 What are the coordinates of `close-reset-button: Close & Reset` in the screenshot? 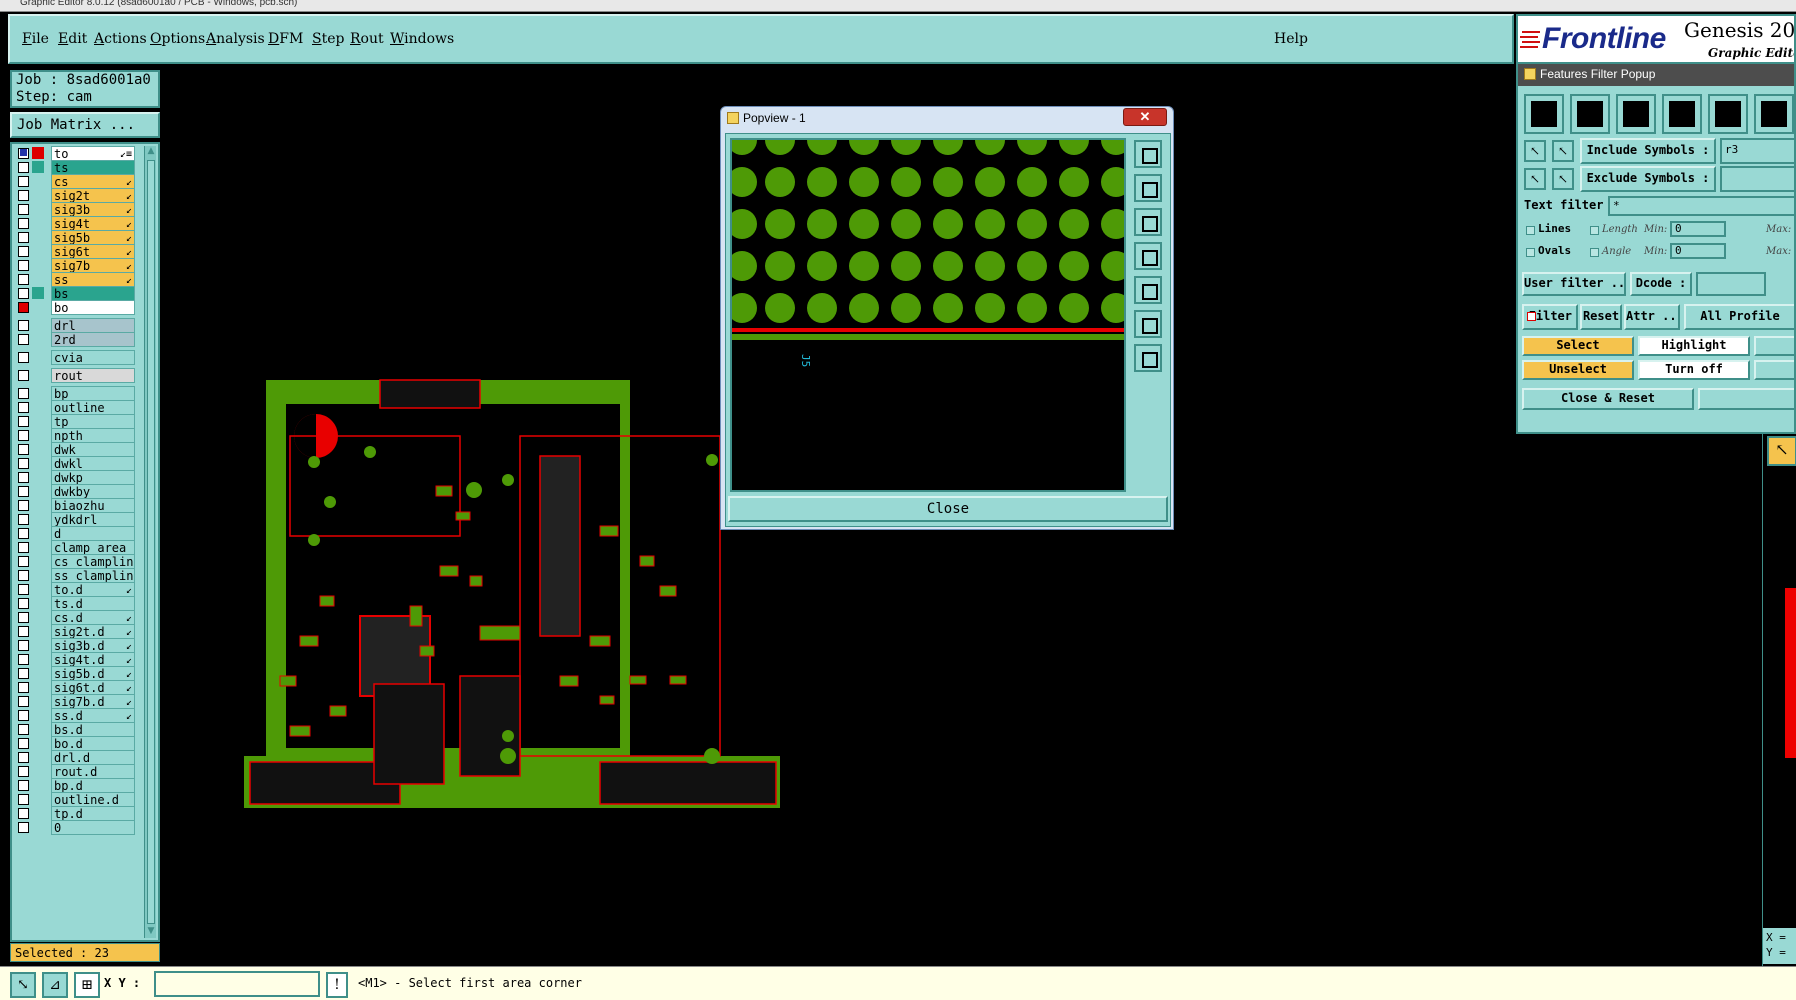 It's located at (1608, 399).